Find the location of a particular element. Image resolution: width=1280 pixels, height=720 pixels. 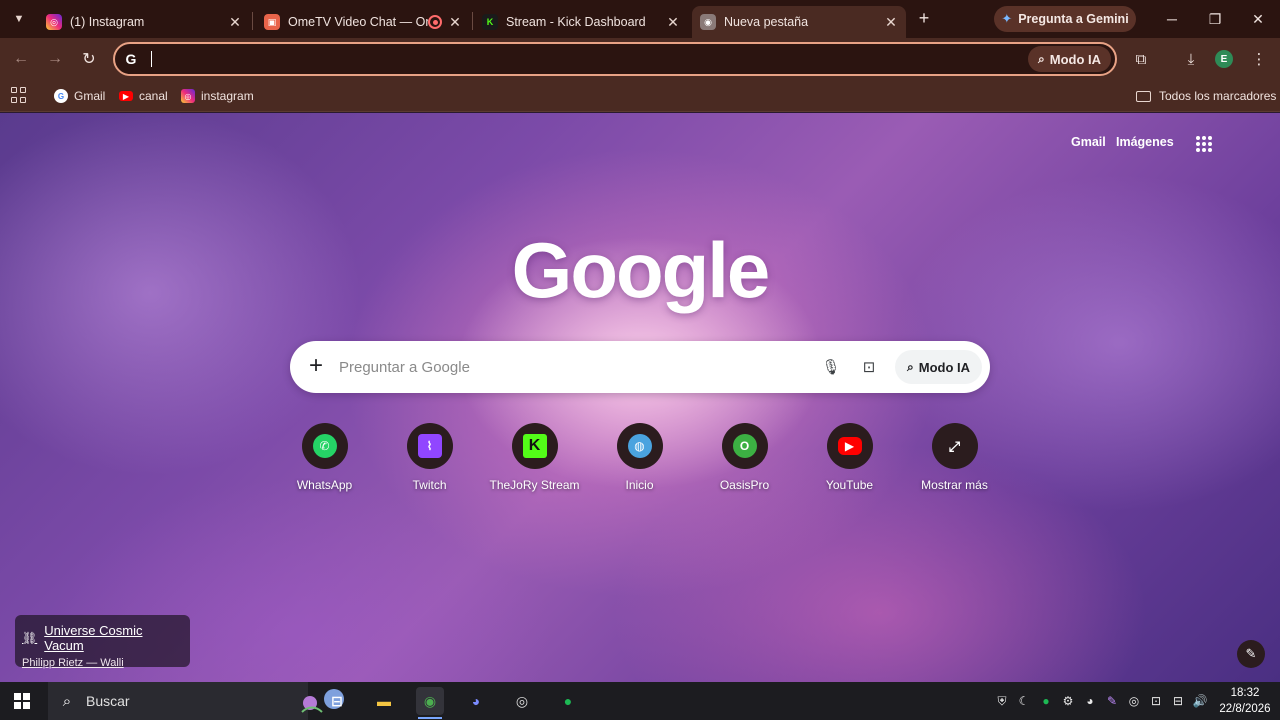

file-explorer-icon: ▬ is located at coordinates (384, 701).